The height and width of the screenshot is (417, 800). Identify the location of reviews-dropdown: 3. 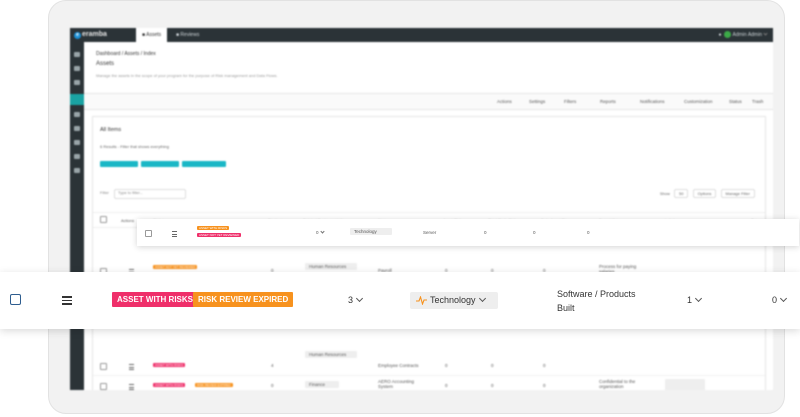
(356, 299).